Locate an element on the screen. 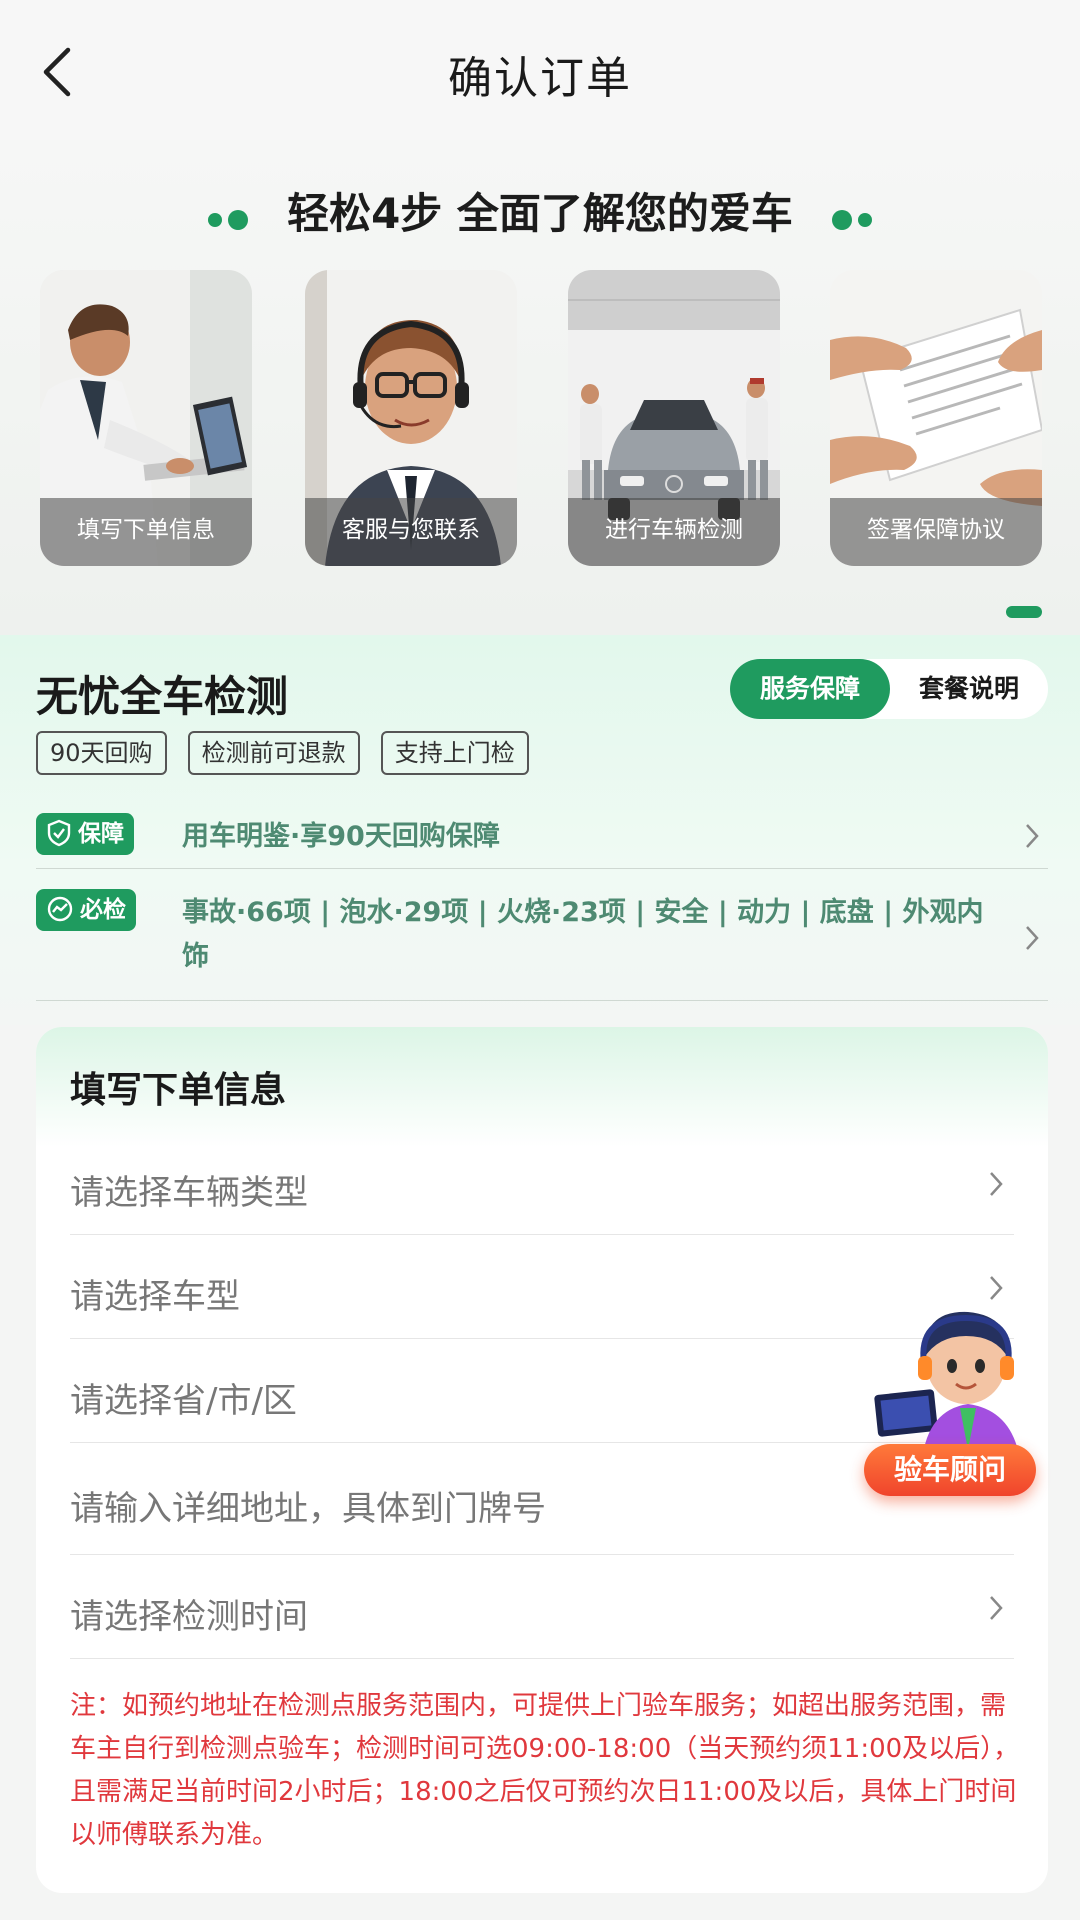 This screenshot has width=1080, height=1920. car-model-placeholder: 请选择车型 is located at coordinates (155, 1297).